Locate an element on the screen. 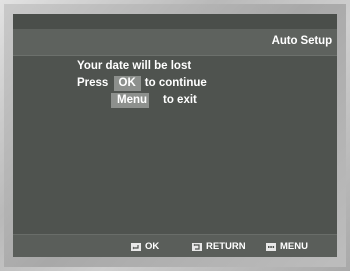 Image resolution: width=350 pixels, height=271 pixels. footer-ok-label: OK is located at coordinates (152, 246).